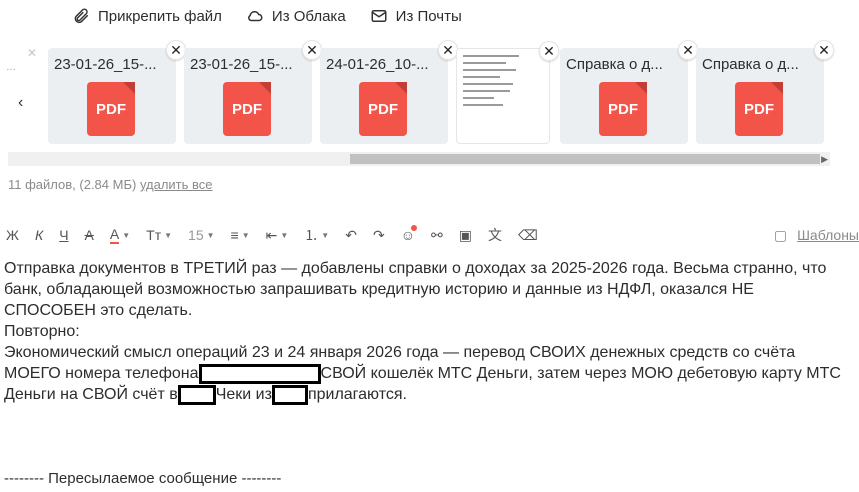  What do you see at coordinates (780, 234) in the screenshot?
I see `templates-icon: ▢` at bounding box center [780, 234].